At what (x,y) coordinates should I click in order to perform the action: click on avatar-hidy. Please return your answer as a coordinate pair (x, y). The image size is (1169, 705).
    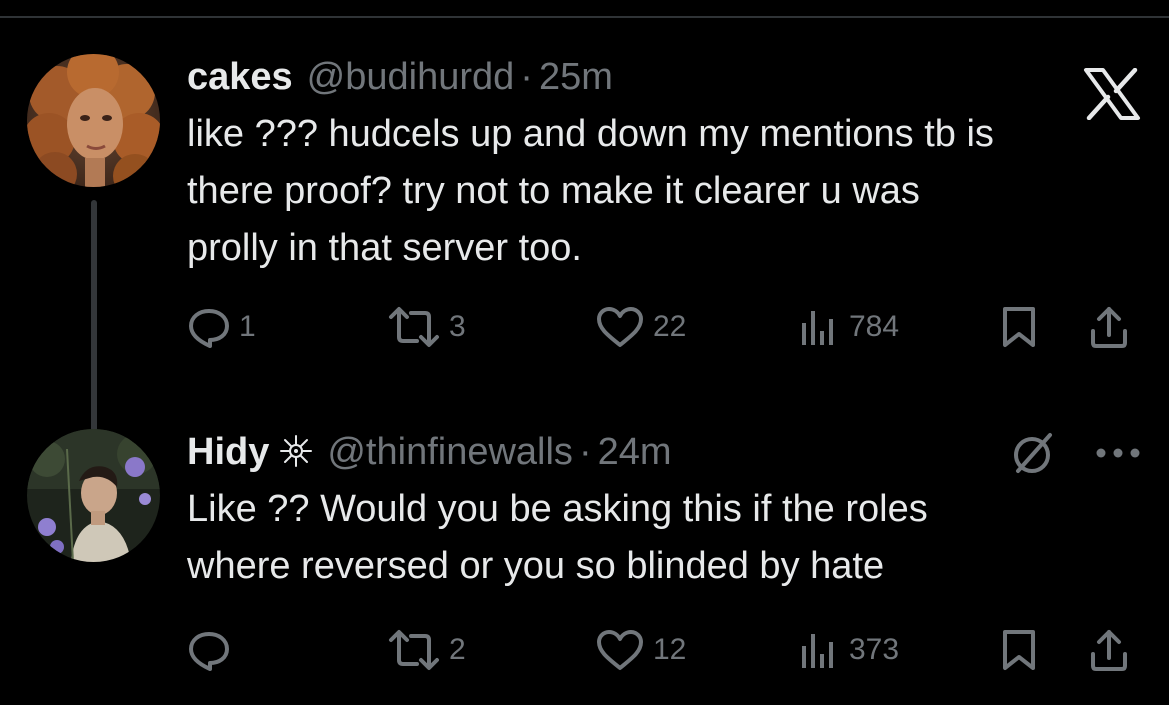
    Looking at the image, I should click on (93, 495).